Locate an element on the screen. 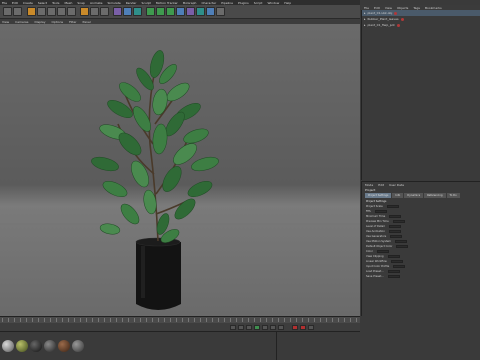 This screenshot has width=480, height=360. attribute-tab: Referencing is located at coordinates (435, 195).